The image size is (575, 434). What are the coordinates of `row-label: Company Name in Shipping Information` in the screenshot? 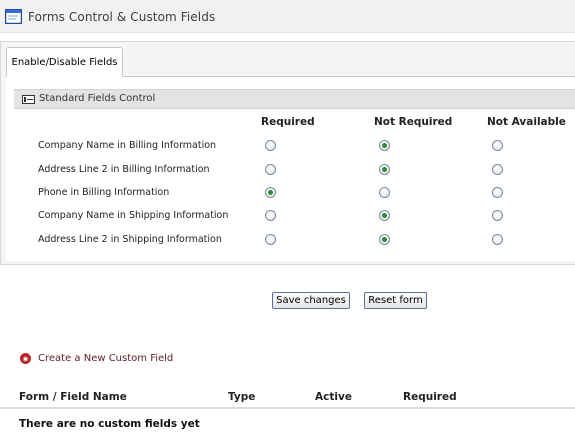 It's located at (133, 215).